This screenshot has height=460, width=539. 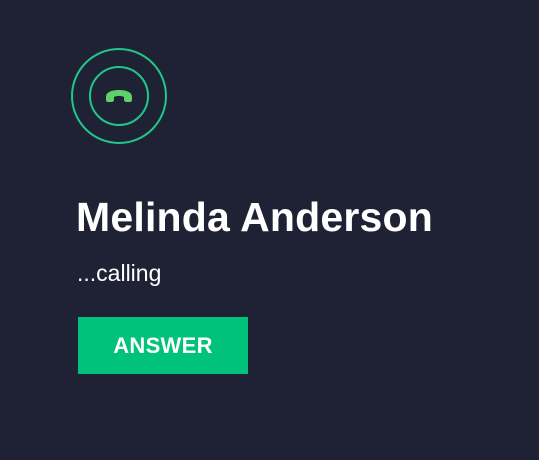 What do you see at coordinates (163, 345) in the screenshot?
I see `answer-button: ANSWER` at bounding box center [163, 345].